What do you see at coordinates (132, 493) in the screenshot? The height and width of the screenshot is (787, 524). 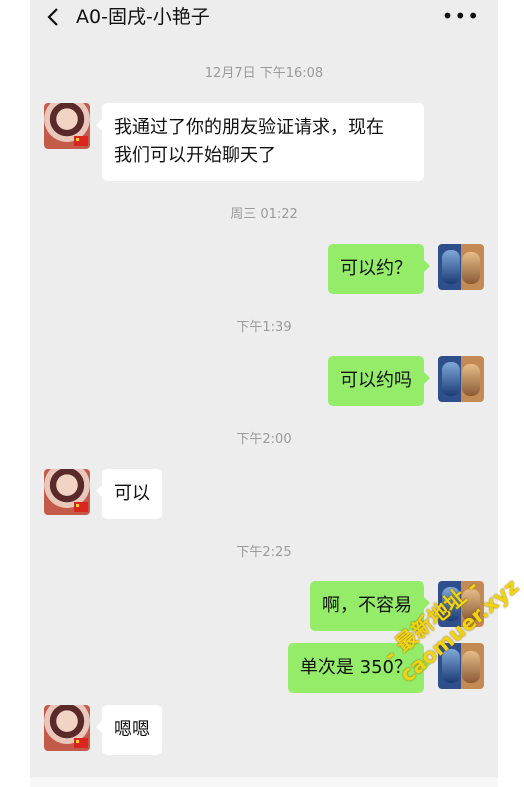 I see `message-text: 可以` at bounding box center [132, 493].